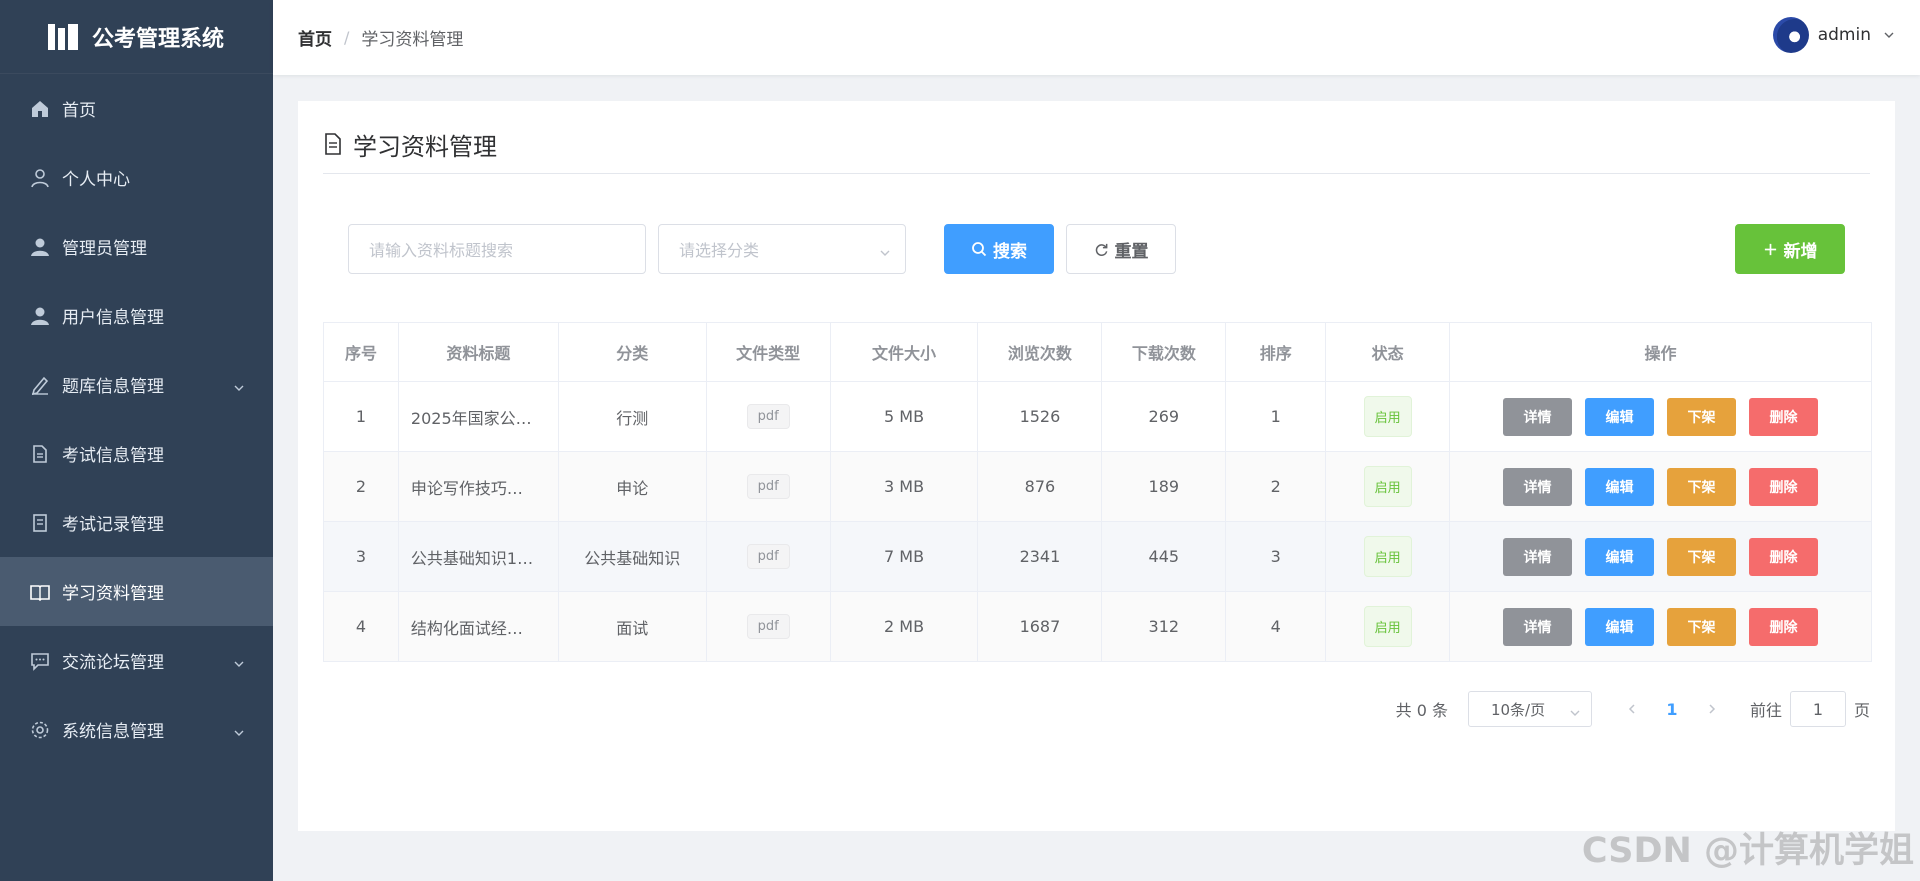 Image resolution: width=1920 pixels, height=881 pixels. Describe the element at coordinates (136, 246) in the screenshot. I see `sidebar-item-admins: 管理员管理` at that location.